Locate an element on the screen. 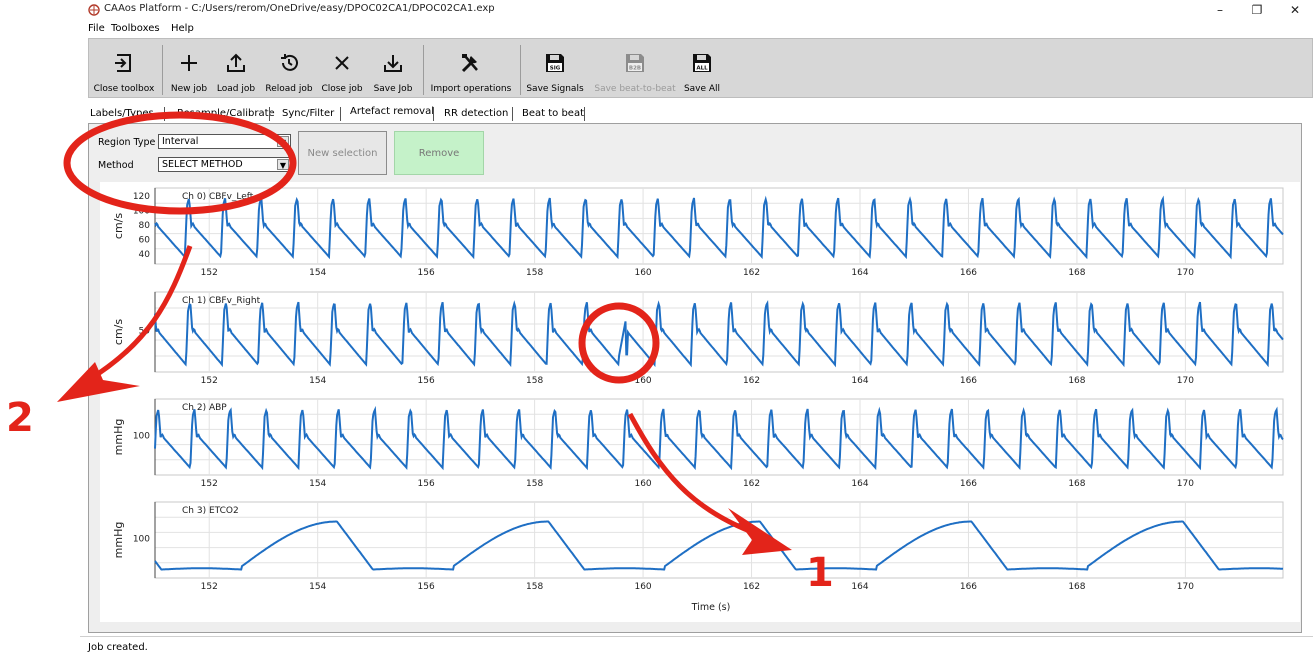 The height and width of the screenshot is (657, 1313). highlight-ellipse-controls is located at coordinates (180, 163).